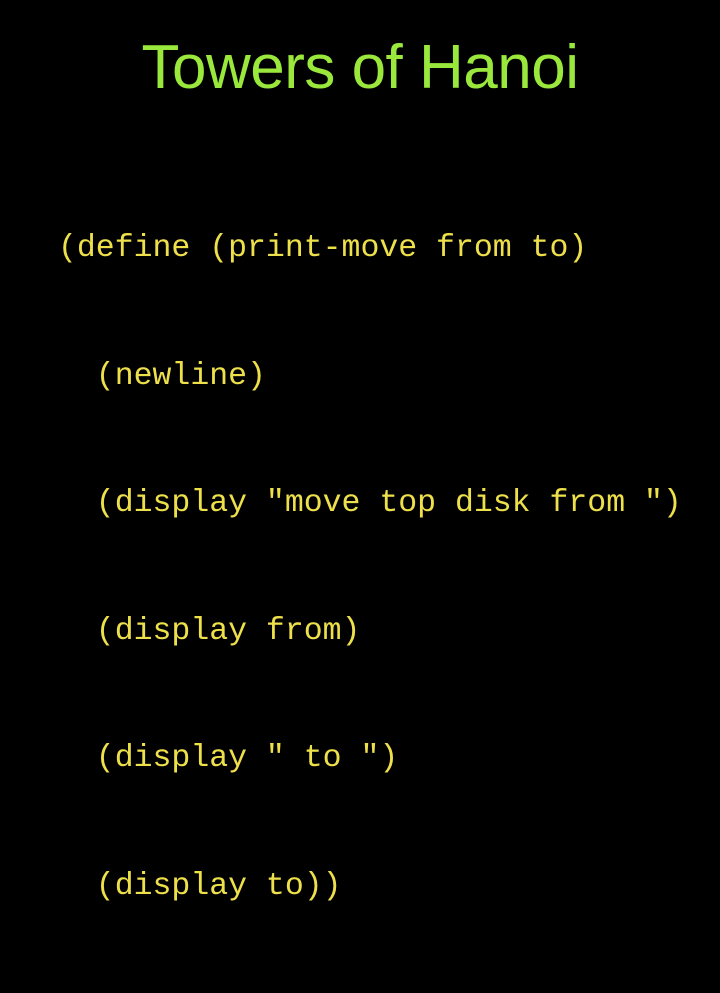 This screenshot has height=993, width=720. What do you see at coordinates (360, 67) in the screenshot?
I see `page-title: Towers of Hanoi` at bounding box center [360, 67].